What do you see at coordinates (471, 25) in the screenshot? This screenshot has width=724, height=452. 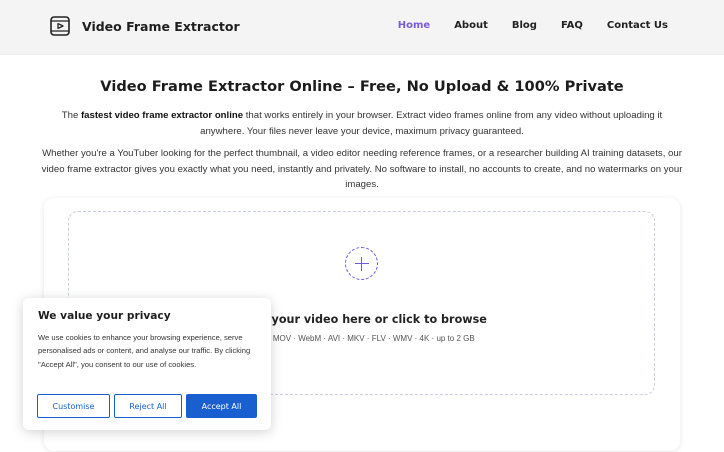 I see `nav-about: About` at bounding box center [471, 25].